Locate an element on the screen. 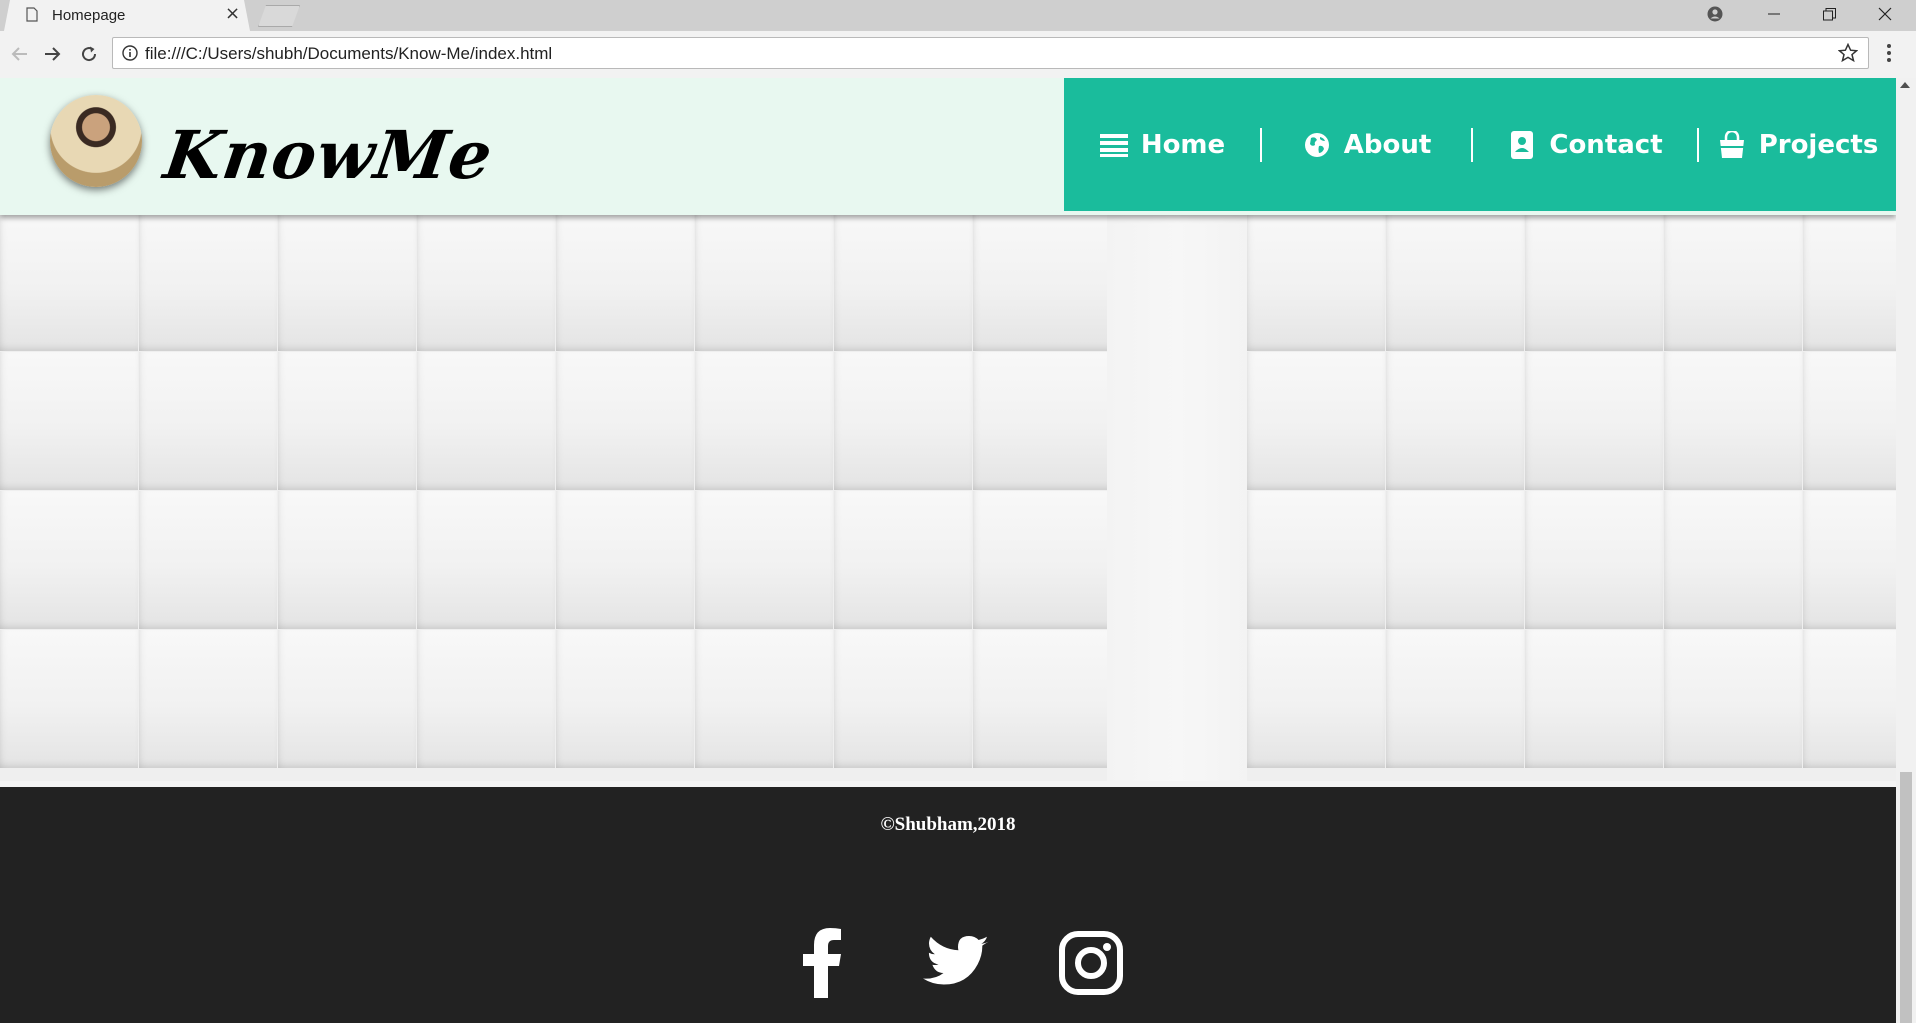 The width and height of the screenshot is (1916, 1023). facebook-icon is located at coordinates (822, 963).